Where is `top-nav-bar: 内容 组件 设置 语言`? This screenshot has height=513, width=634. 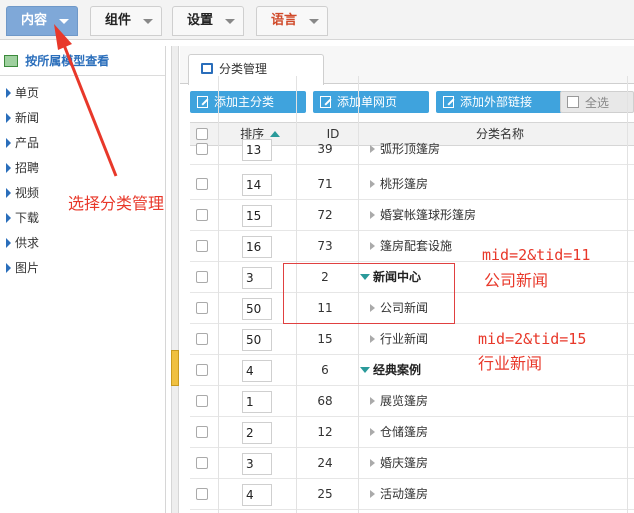 top-nav-bar: 内容 组件 设置 语言 is located at coordinates (317, 20).